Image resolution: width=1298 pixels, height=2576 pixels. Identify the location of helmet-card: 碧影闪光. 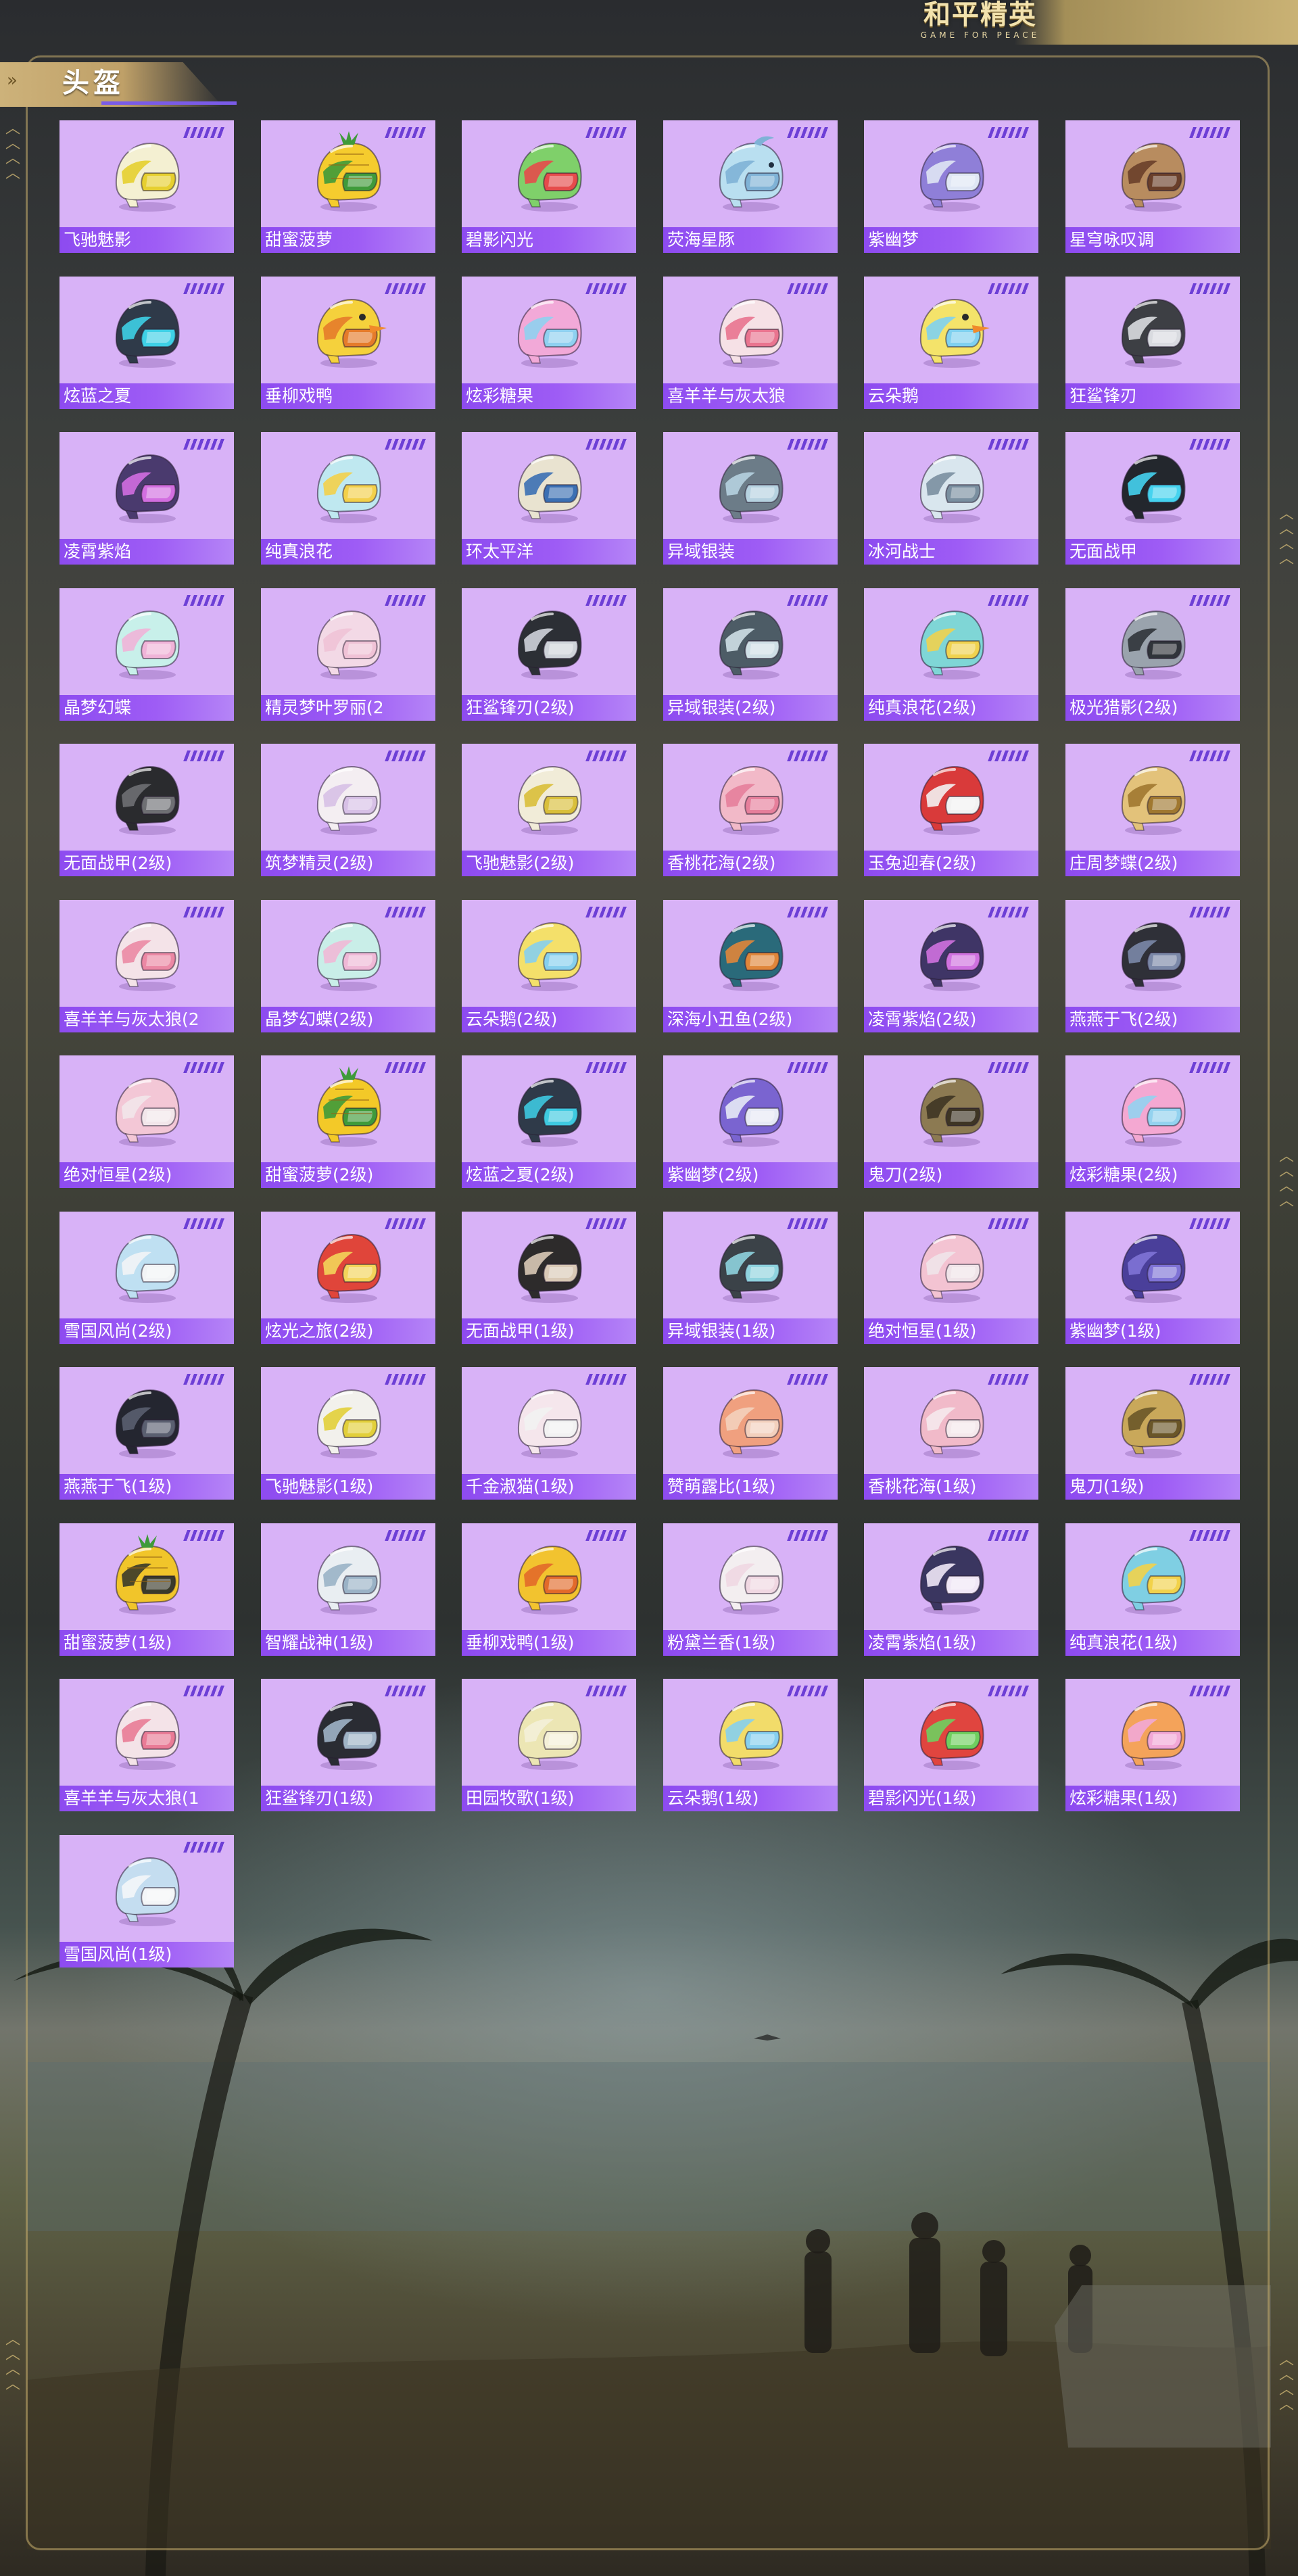
(549, 186).